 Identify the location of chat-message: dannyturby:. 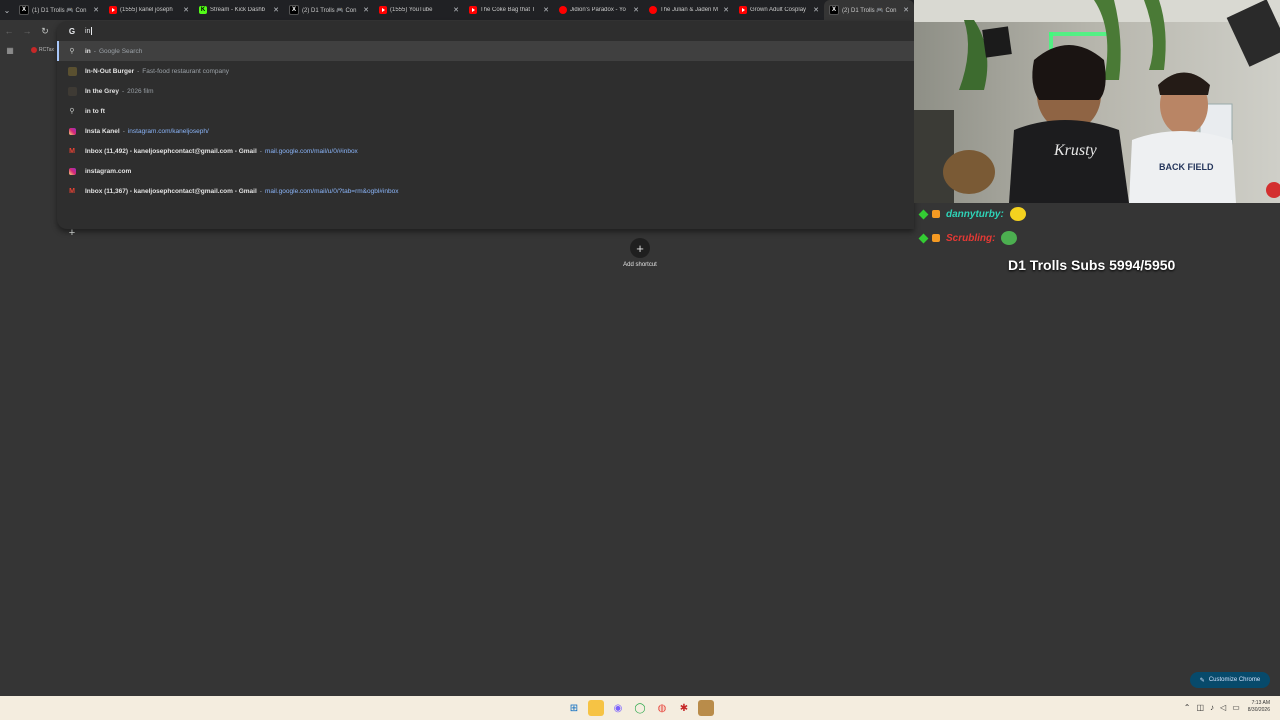
(972, 214).